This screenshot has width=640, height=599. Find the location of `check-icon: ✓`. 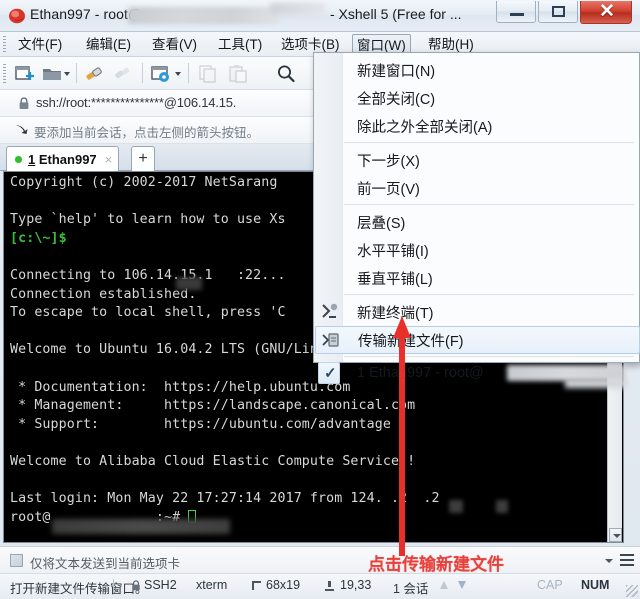

check-icon: ✓ is located at coordinates (330, 373).